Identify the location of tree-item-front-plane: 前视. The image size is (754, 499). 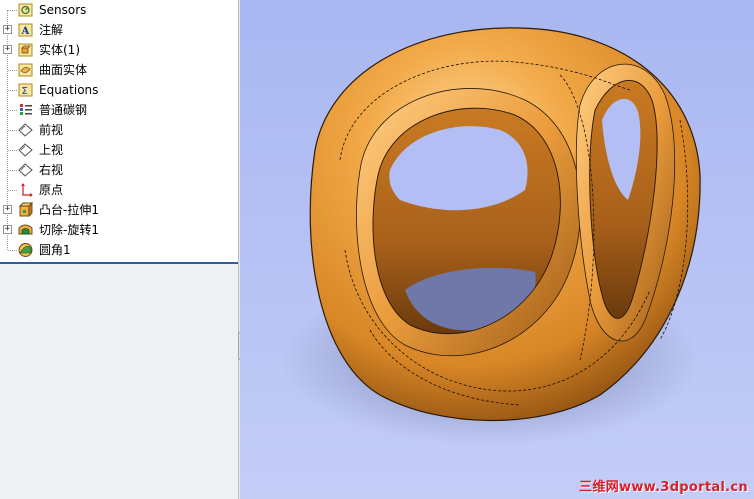
(118, 130).